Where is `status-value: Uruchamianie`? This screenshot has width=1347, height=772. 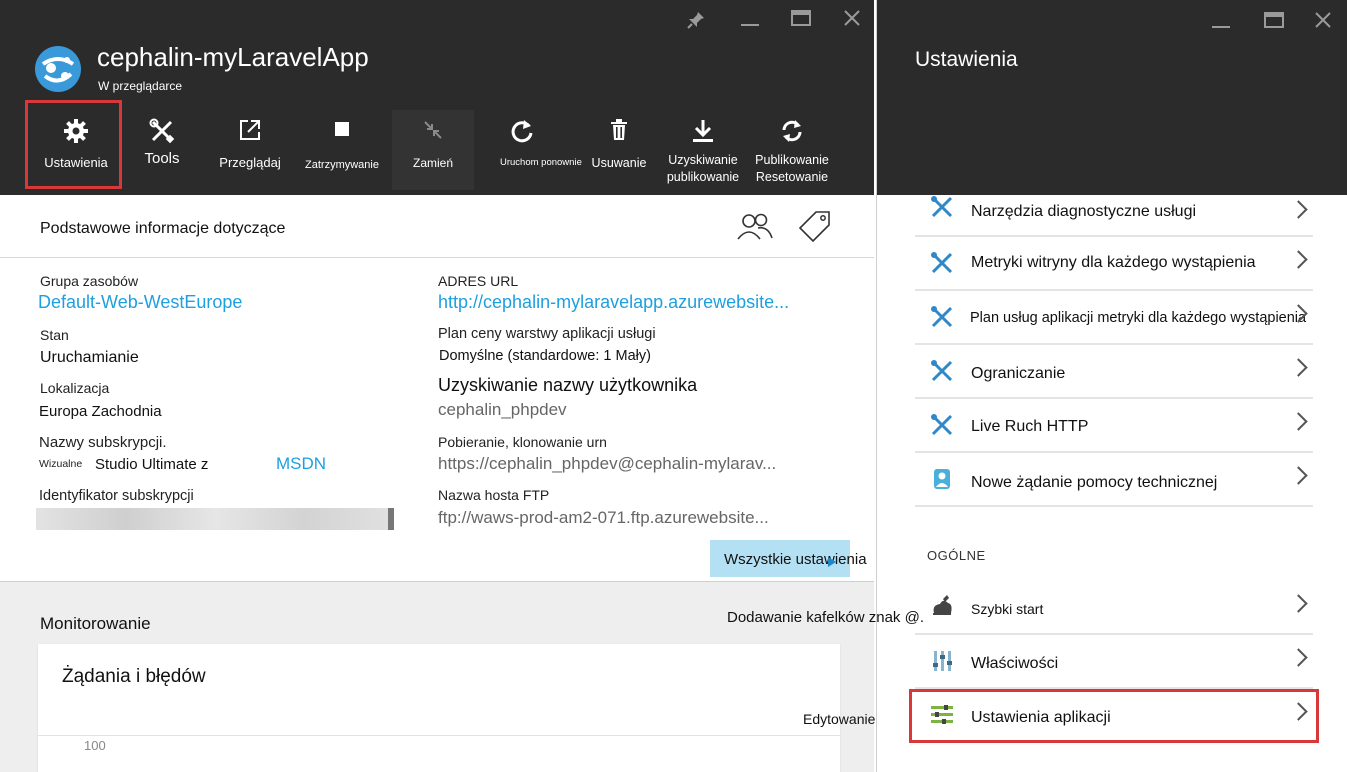
status-value: Uruchamianie is located at coordinates (89, 357).